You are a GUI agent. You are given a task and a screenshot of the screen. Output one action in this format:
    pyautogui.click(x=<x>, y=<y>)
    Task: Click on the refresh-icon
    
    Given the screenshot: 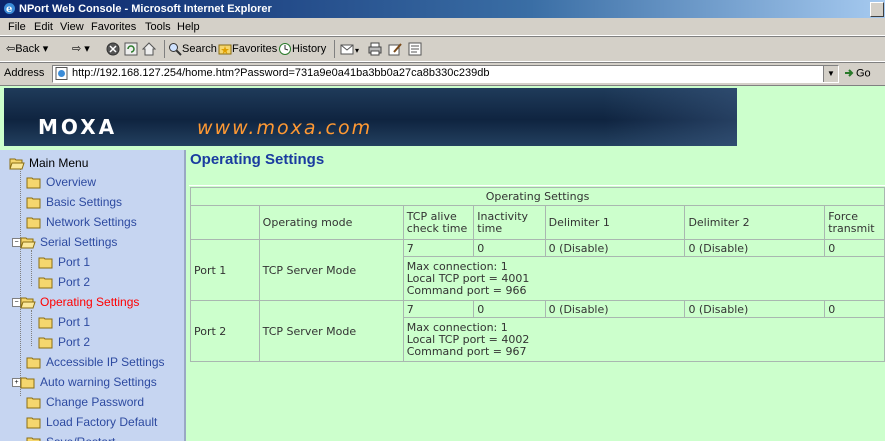 What is the action you would take?
    pyautogui.click(x=131, y=49)
    